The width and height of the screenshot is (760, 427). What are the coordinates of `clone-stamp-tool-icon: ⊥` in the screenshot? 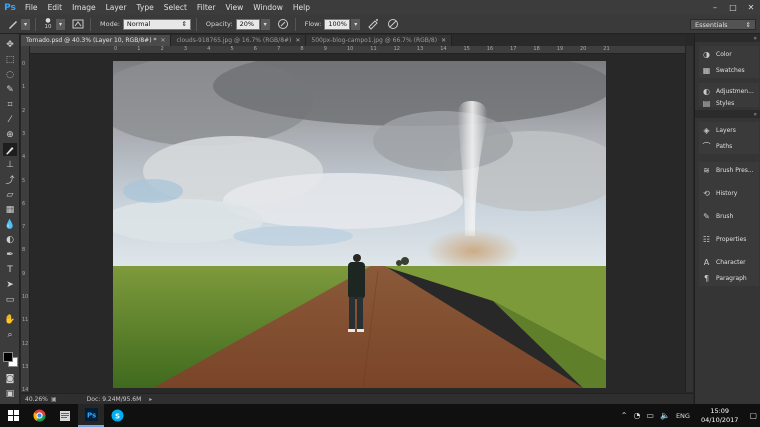 It's located at (10, 164).